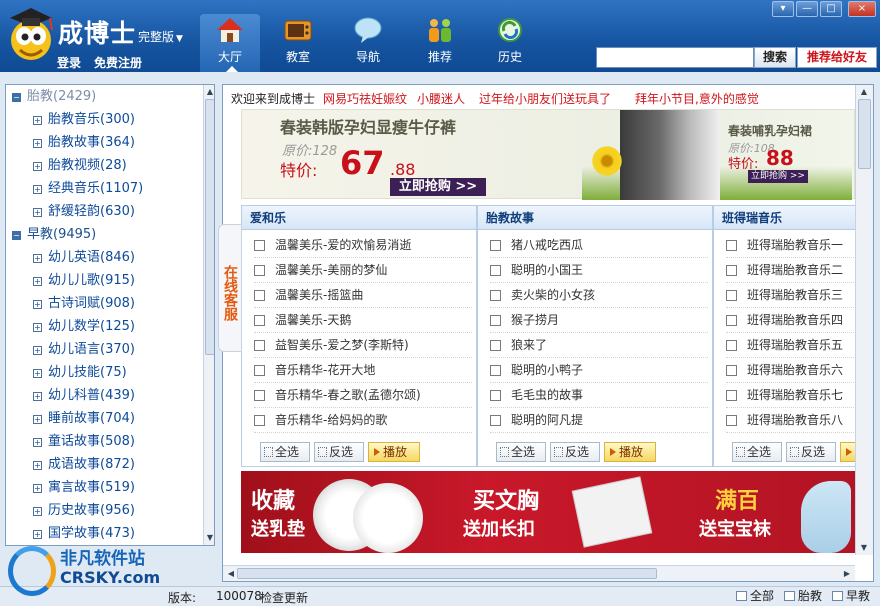 This screenshot has width=880, height=606. I want to click on list-item: 卖火柴的小女孩, so click(599, 295).